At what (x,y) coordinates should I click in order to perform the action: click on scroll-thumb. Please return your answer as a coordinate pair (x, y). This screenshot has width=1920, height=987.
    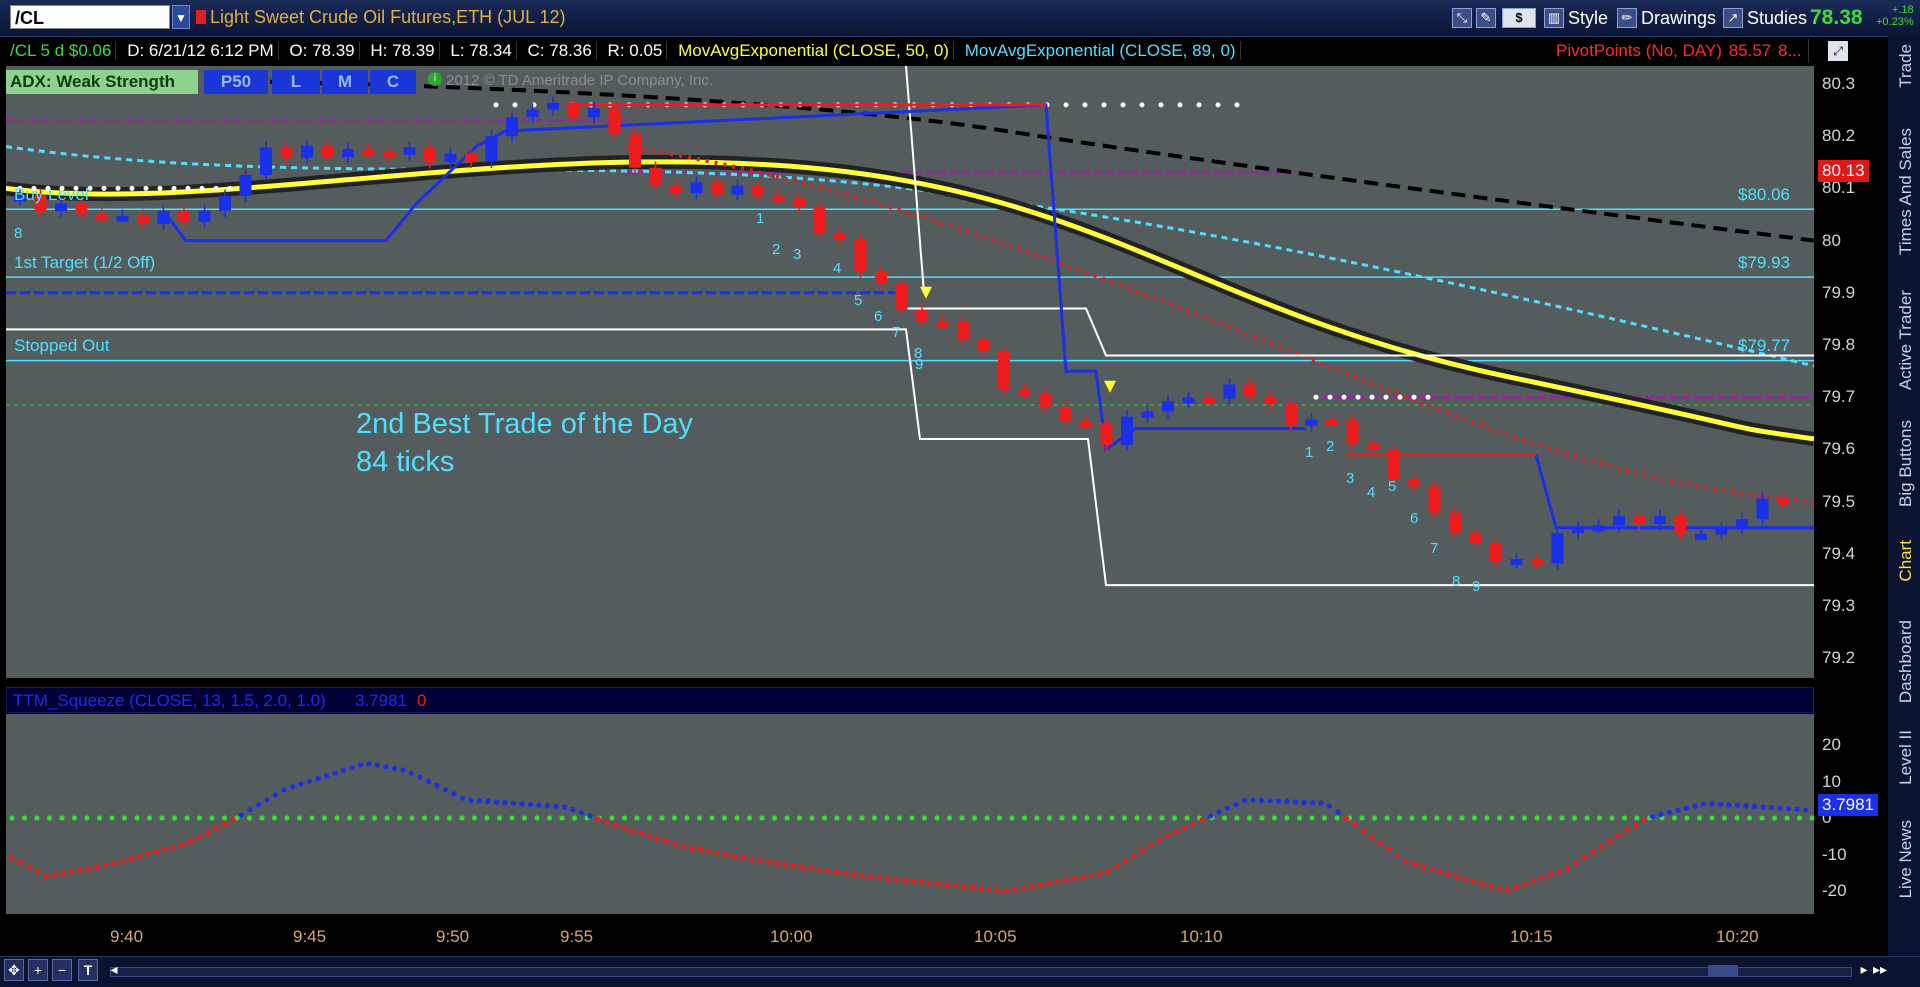
    Looking at the image, I should click on (1723, 971).